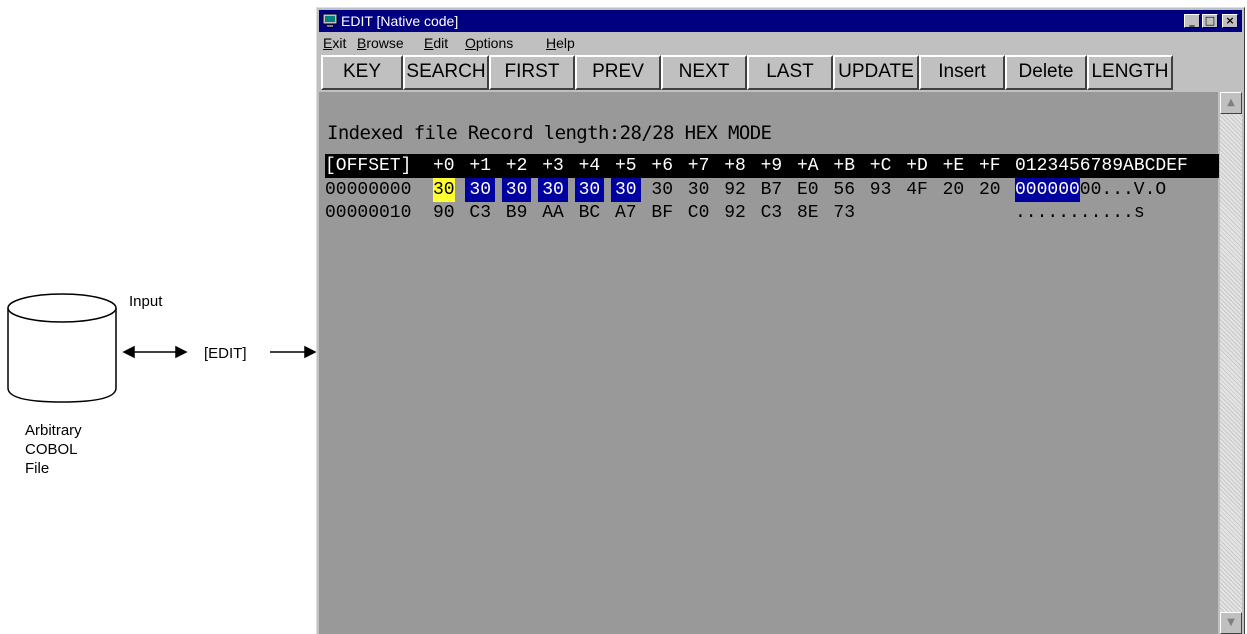  I want to click on window-title: EDIT [Native code], so click(400, 21).